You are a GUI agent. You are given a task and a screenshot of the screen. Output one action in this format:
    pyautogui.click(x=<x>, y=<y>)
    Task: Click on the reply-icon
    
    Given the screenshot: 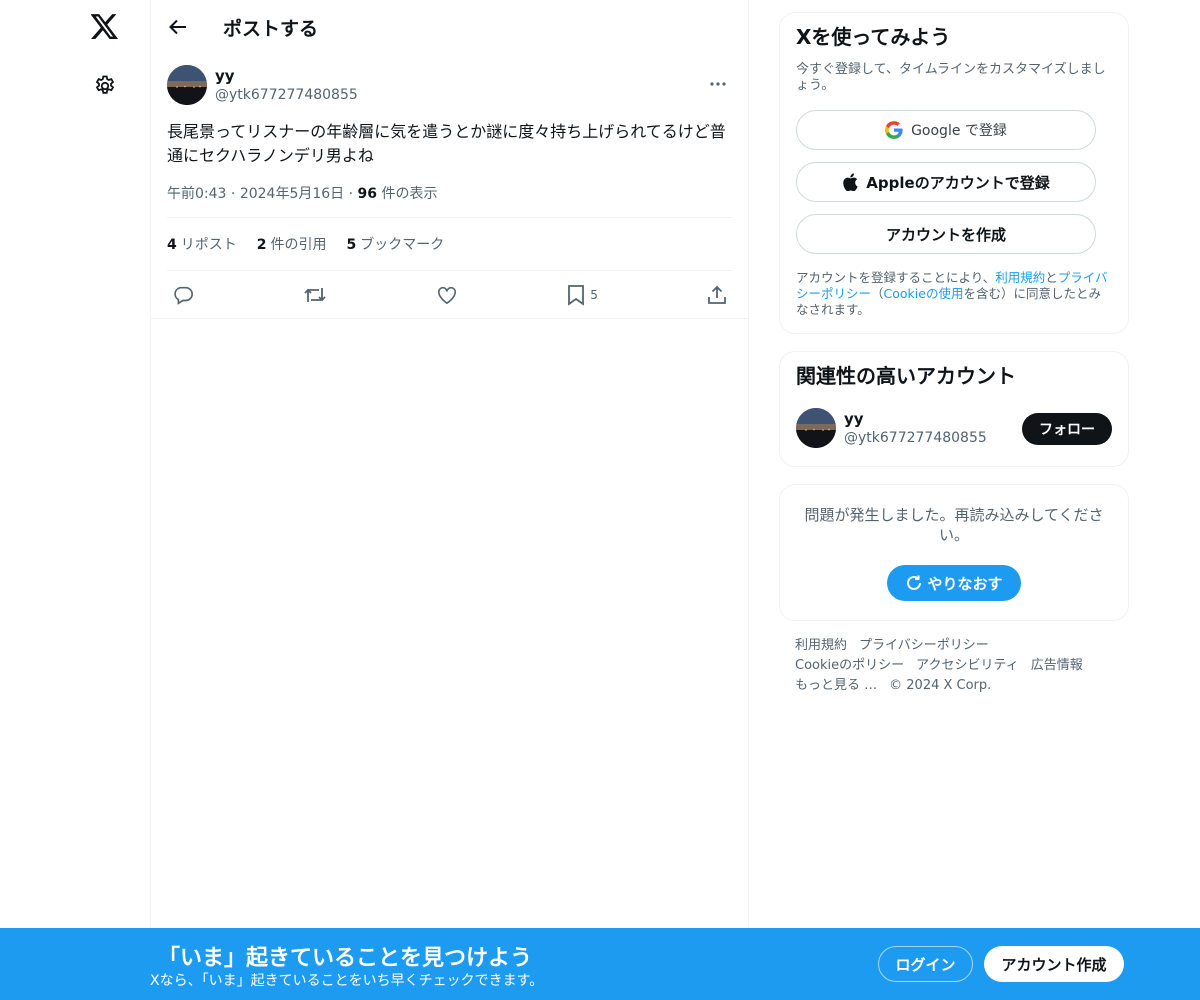 What is the action you would take?
    pyautogui.click(x=183, y=295)
    